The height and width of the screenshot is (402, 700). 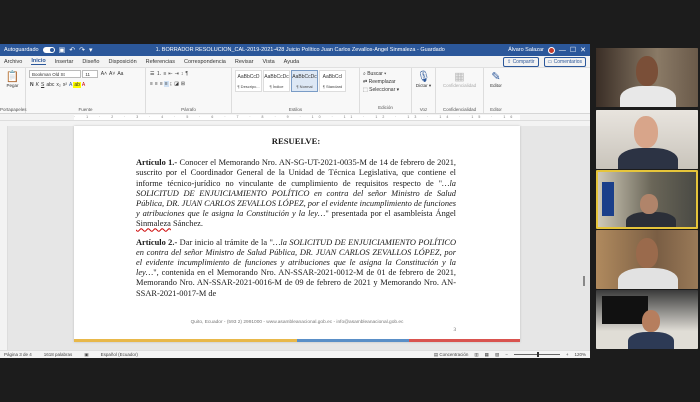 What do you see at coordinates (585, 238) in the screenshot?
I see `vertical-scrollbar` at bounding box center [585, 238].